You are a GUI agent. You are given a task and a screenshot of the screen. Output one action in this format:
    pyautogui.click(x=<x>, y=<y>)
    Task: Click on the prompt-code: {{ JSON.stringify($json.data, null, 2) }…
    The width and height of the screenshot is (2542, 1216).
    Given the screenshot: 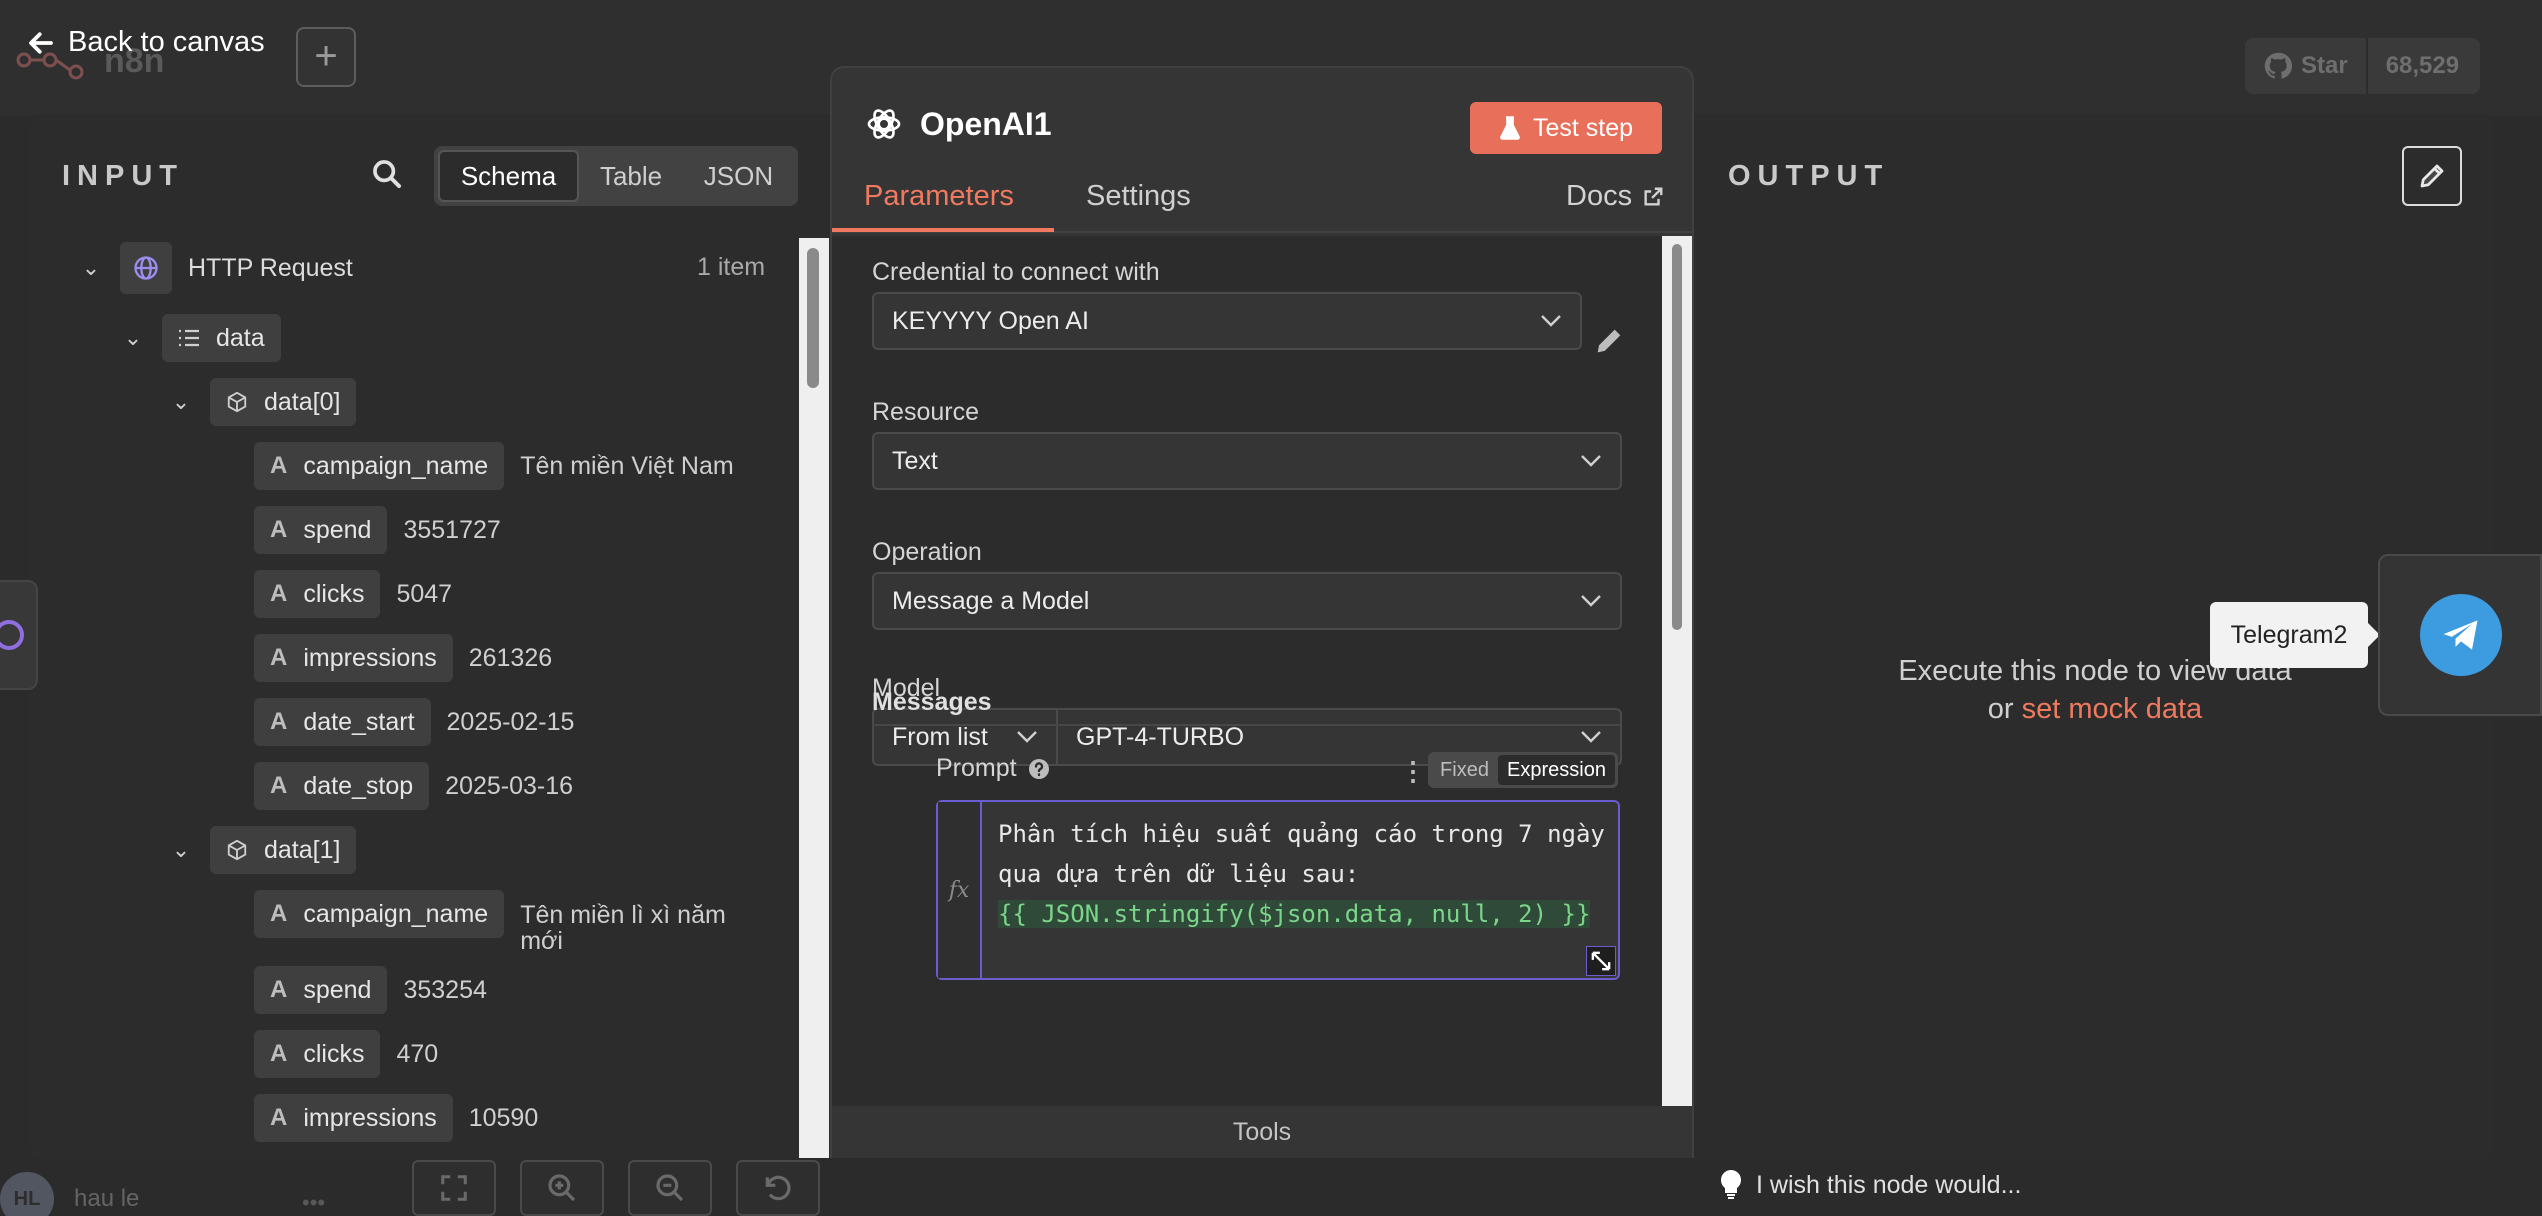 What is the action you would take?
    pyautogui.click(x=1294, y=914)
    